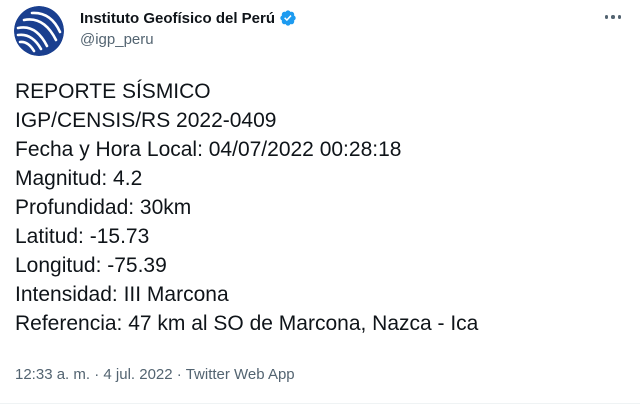 Image resolution: width=640 pixels, height=406 pixels. I want to click on tweet-time: 12:33 a. m., so click(52, 374).